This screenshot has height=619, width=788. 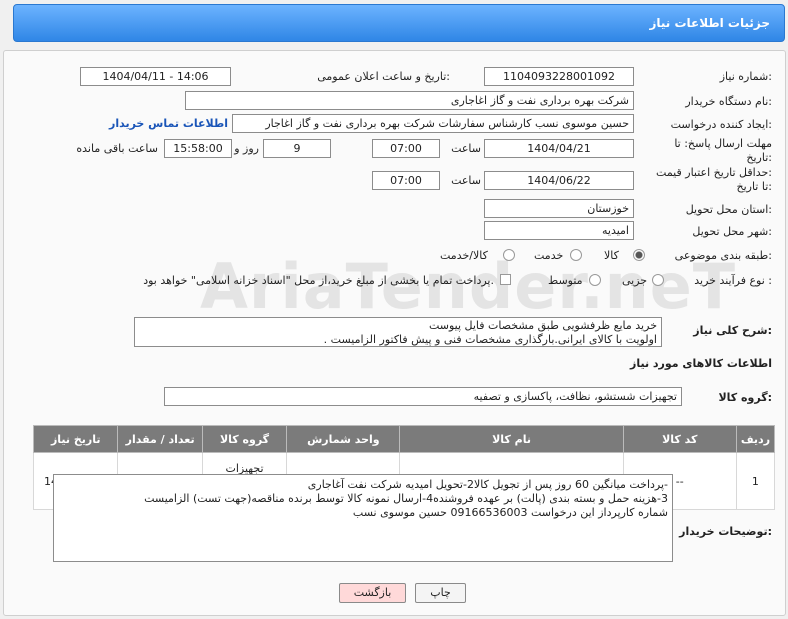 I want to click on page-header: جزئیات اطلاعات نیاز, so click(x=399, y=23).